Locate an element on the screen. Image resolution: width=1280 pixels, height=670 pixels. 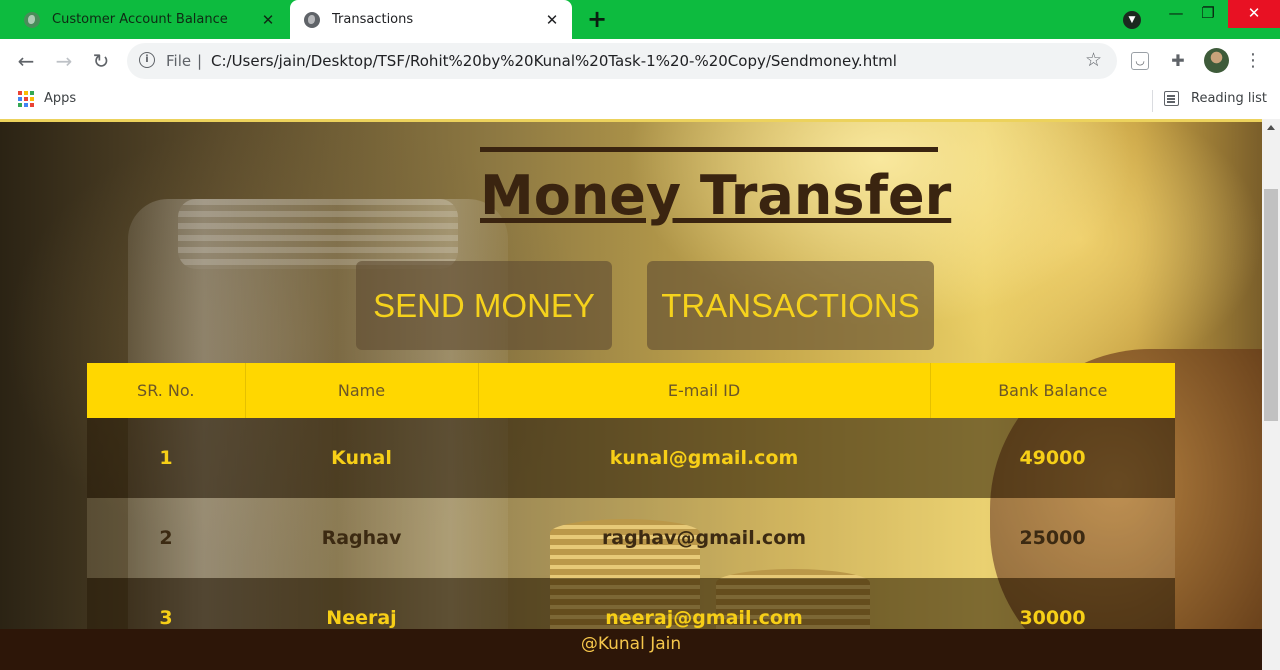
column-header: E-mail ID is located at coordinates (704, 390).